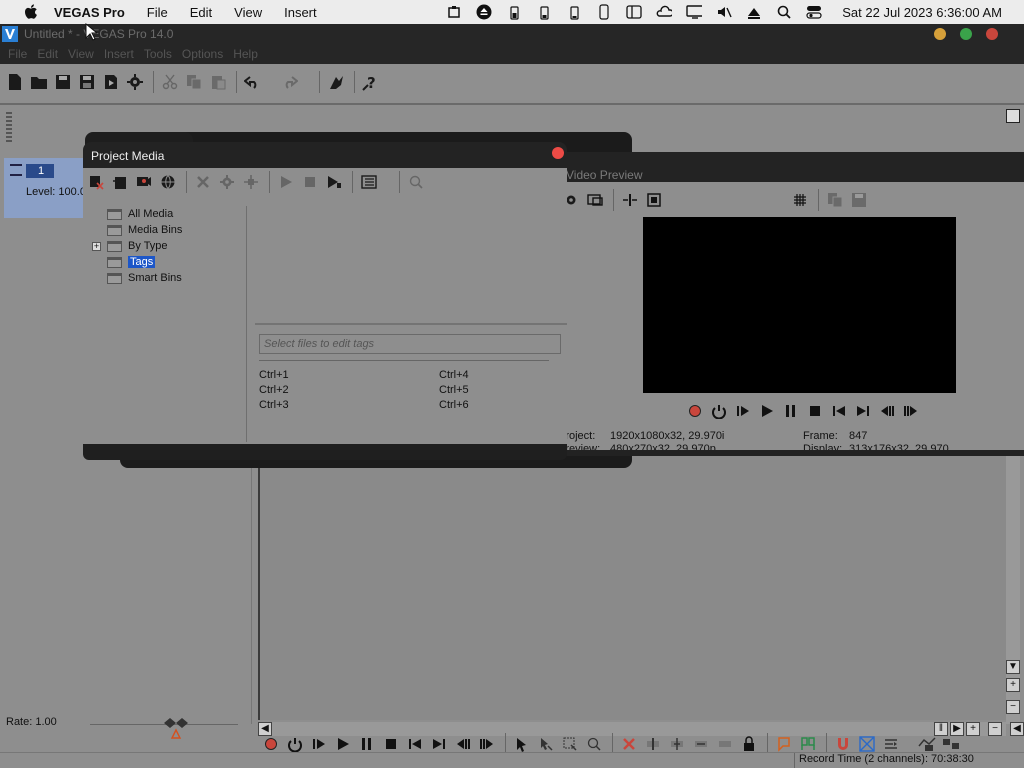  I want to click on control-center-icon, so click(814, 12).